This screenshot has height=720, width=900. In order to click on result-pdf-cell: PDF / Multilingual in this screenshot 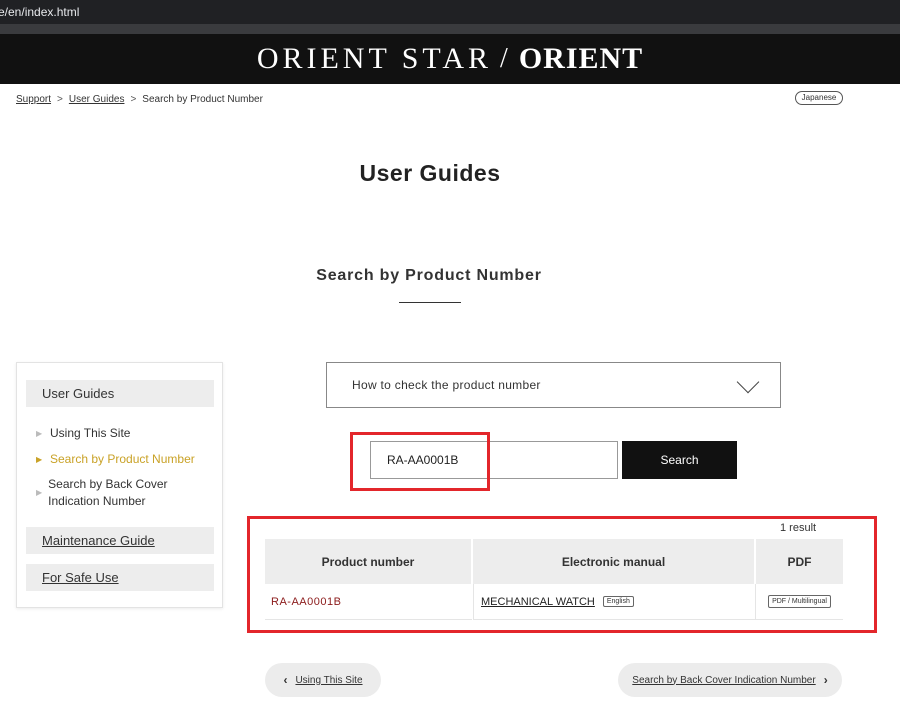, I will do `click(799, 602)`.